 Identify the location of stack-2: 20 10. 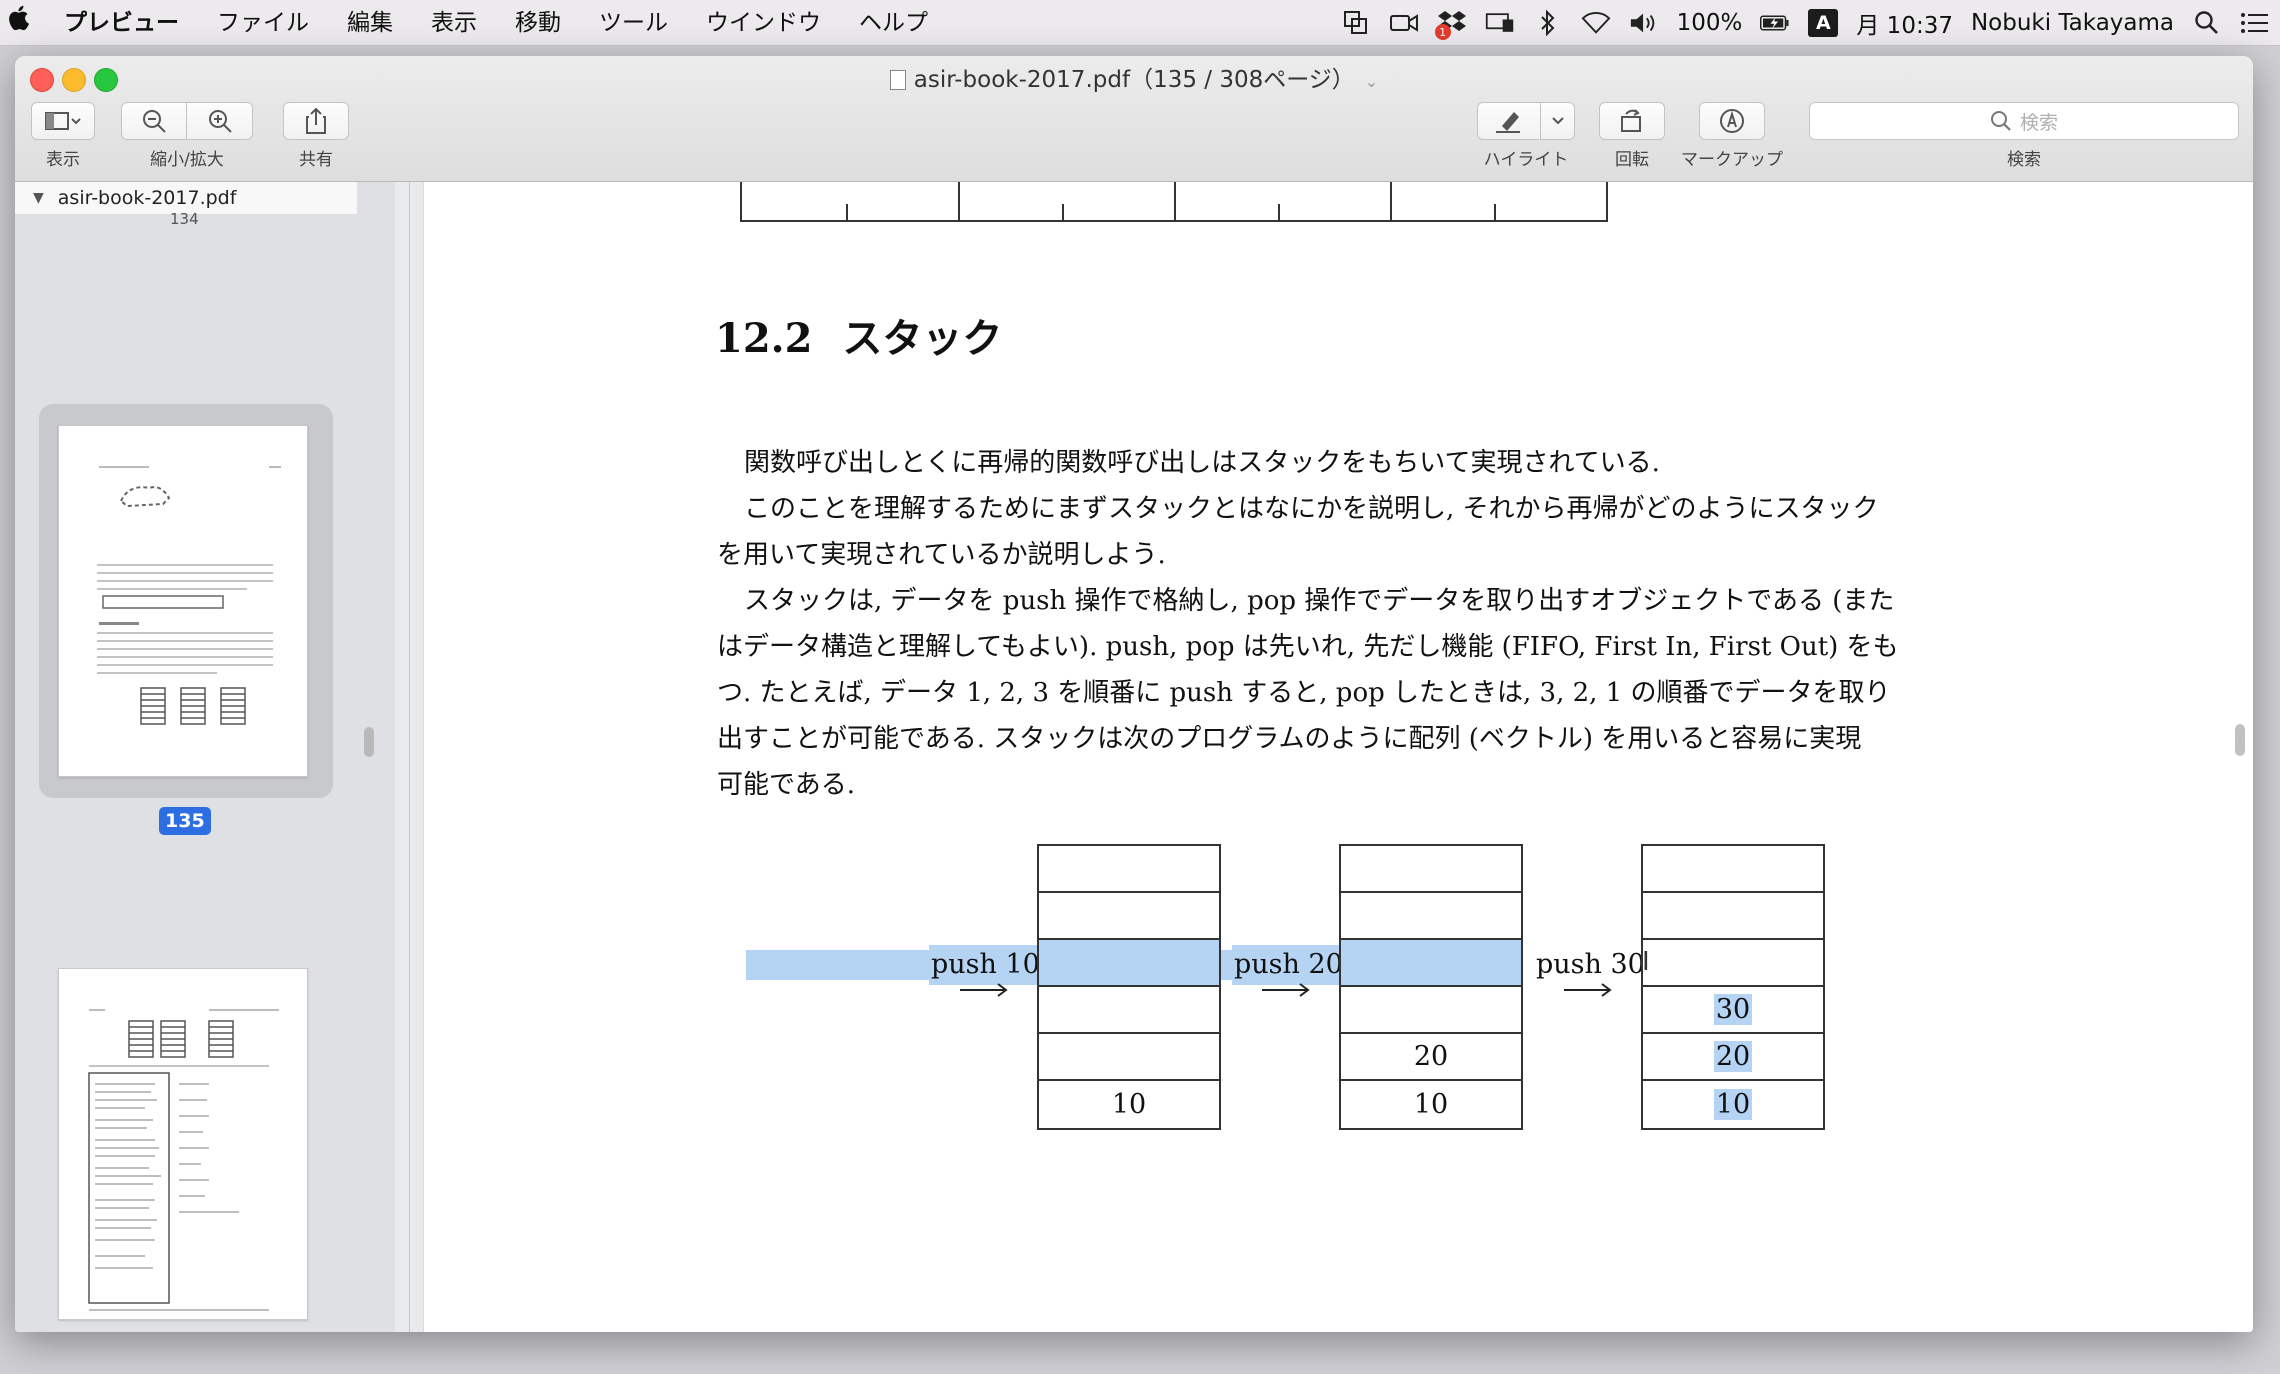
(1431, 987).